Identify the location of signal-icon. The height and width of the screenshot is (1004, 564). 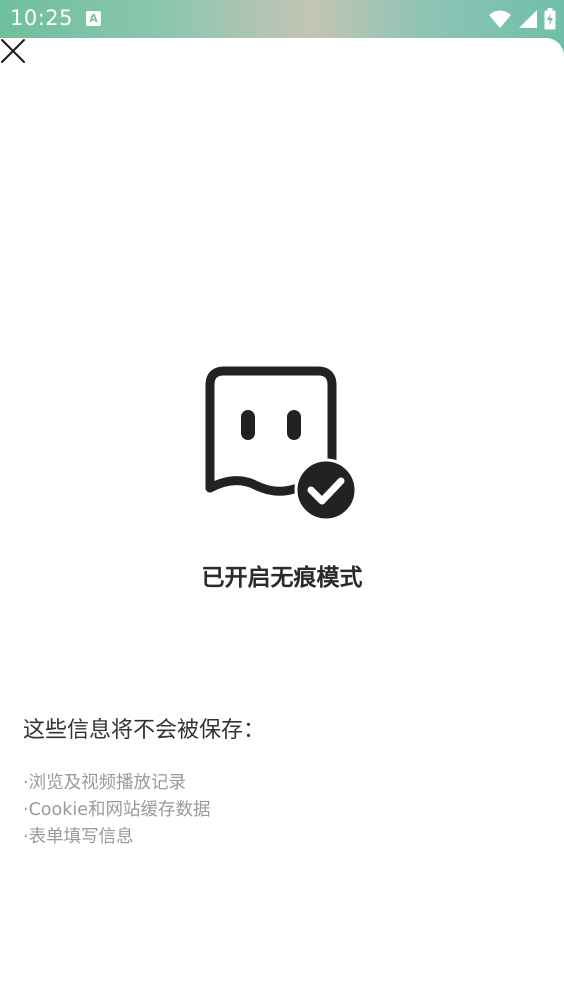
(528, 19).